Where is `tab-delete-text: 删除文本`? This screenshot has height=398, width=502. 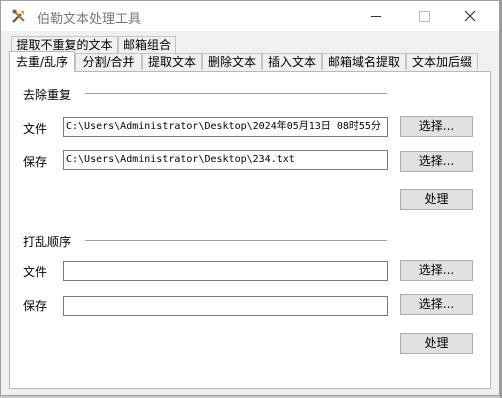 tab-delete-text: 删除文本 is located at coordinates (232, 61).